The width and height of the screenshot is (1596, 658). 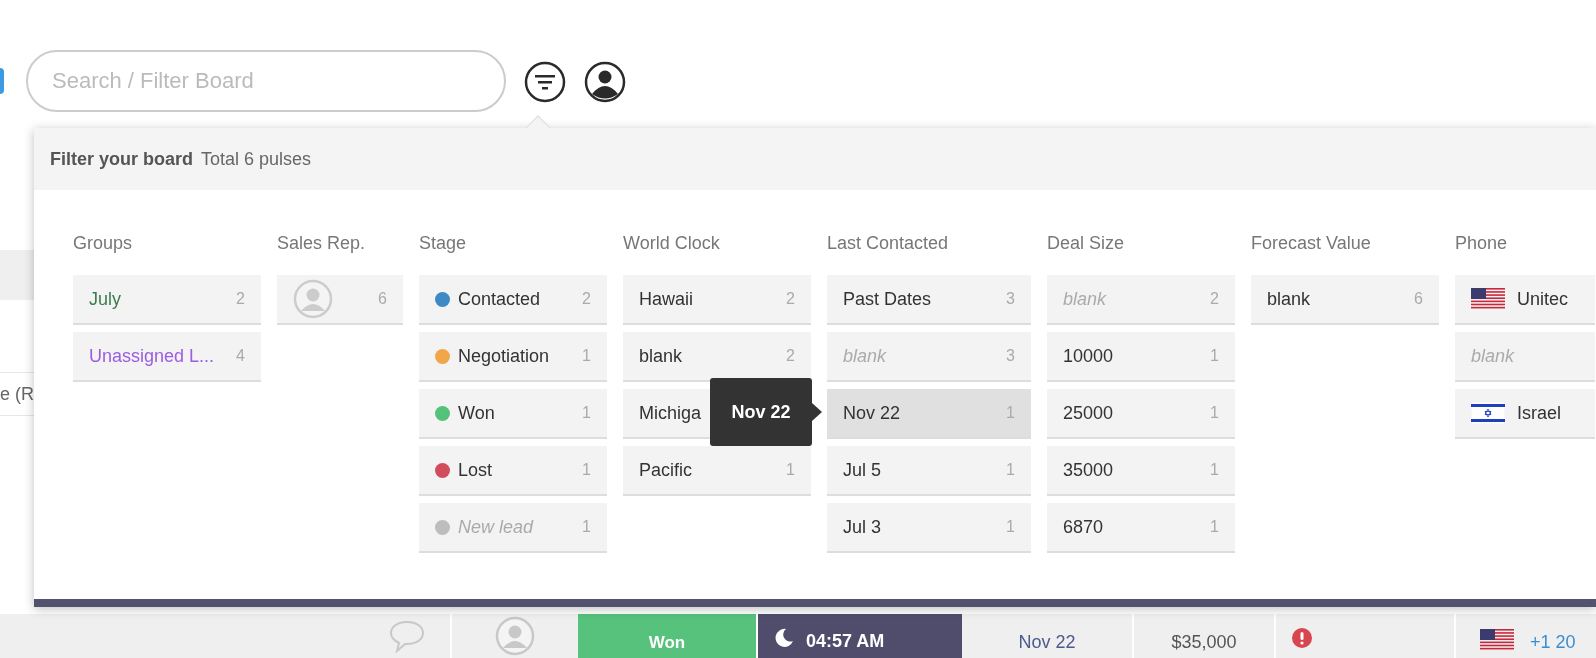 What do you see at coordinates (496, 527) in the screenshot?
I see `option-label: New lead` at bounding box center [496, 527].